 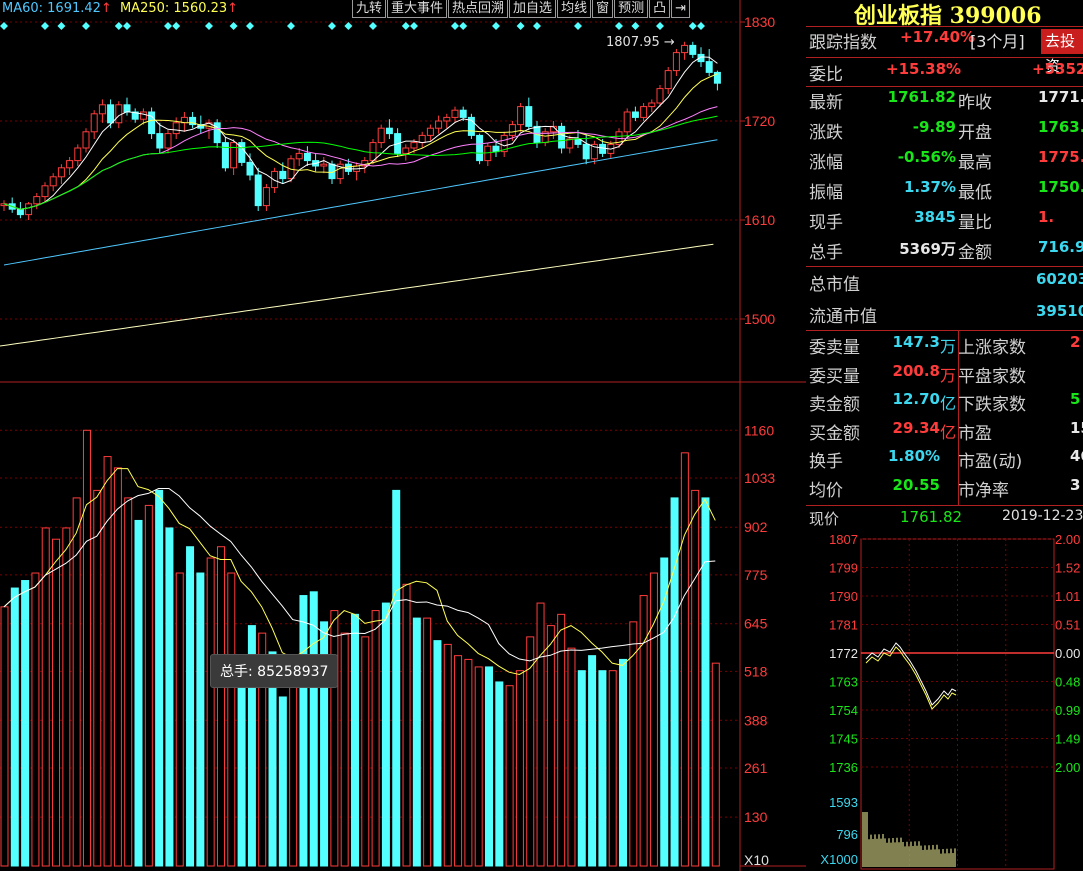 I want to click on quote-label: 涨跌, so click(x=826, y=133).